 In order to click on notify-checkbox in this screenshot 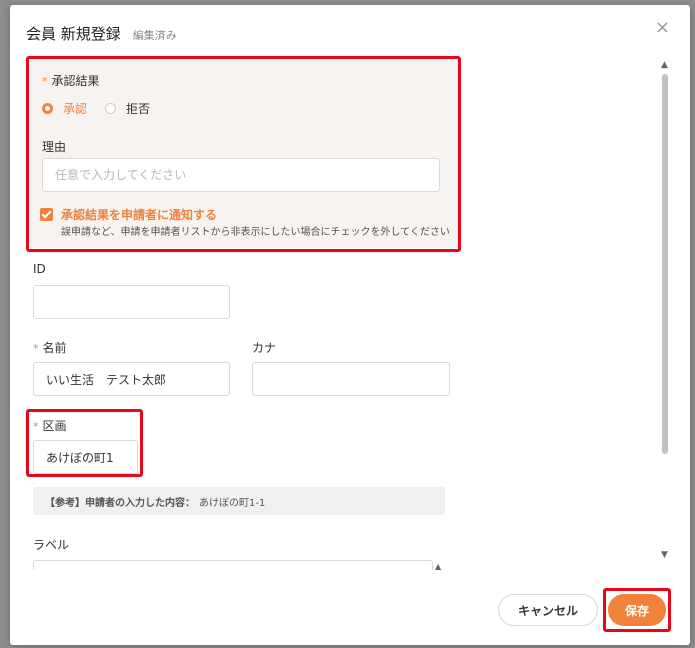, I will do `click(46, 214)`.